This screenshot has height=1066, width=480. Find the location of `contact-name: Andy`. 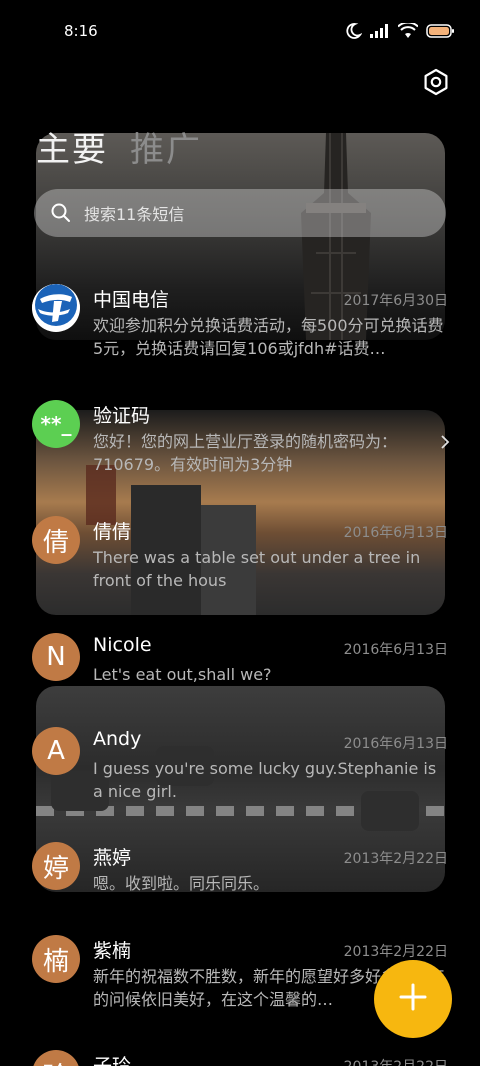

contact-name: Andy is located at coordinates (117, 739).